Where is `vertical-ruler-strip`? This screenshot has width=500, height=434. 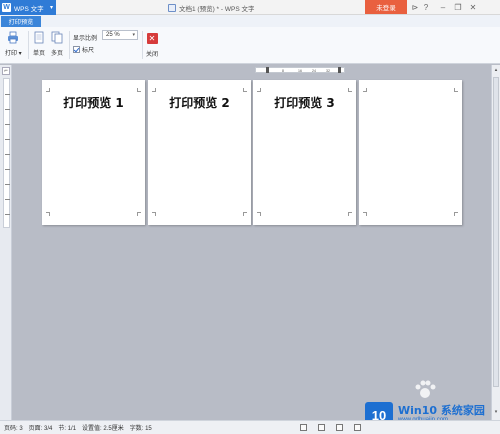
vertical-ruler-strip is located at coordinates (6, 153).